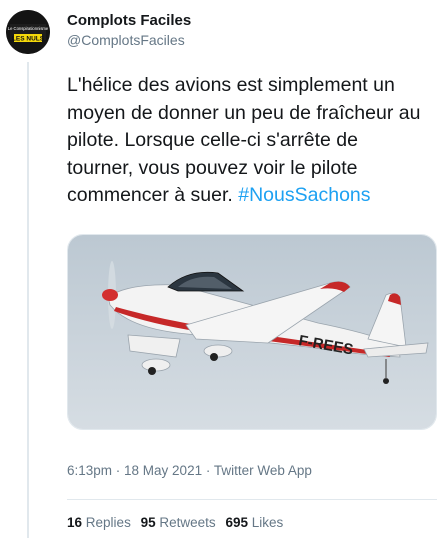  I want to click on likes-stat: 695 Likes, so click(254, 522).